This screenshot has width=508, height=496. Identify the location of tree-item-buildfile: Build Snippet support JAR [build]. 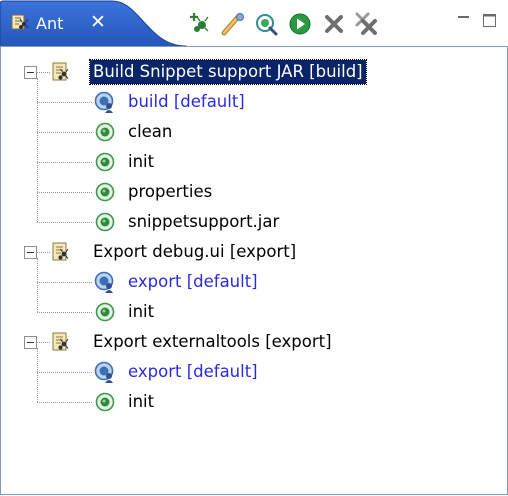
(254, 72).